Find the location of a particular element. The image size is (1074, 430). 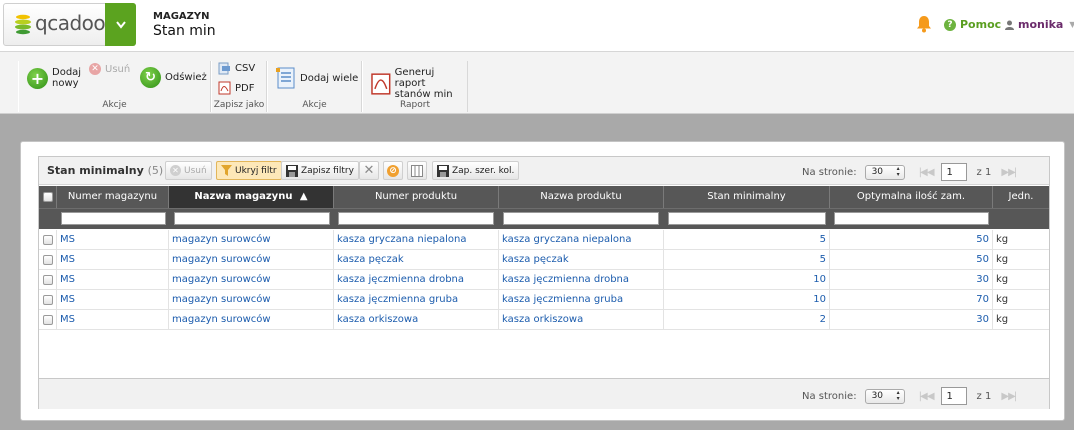

cancel-circle-icon: ⊘ is located at coordinates (393, 170).